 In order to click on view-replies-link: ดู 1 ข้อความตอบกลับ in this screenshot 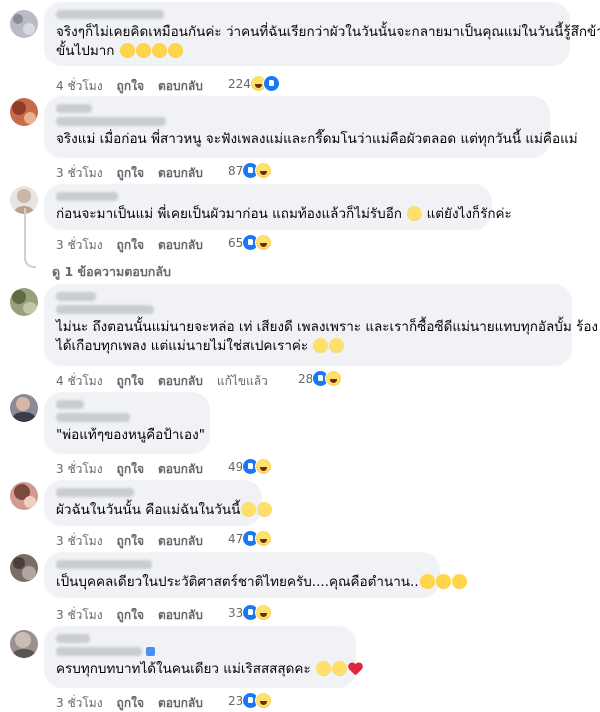, I will do `click(111, 272)`.